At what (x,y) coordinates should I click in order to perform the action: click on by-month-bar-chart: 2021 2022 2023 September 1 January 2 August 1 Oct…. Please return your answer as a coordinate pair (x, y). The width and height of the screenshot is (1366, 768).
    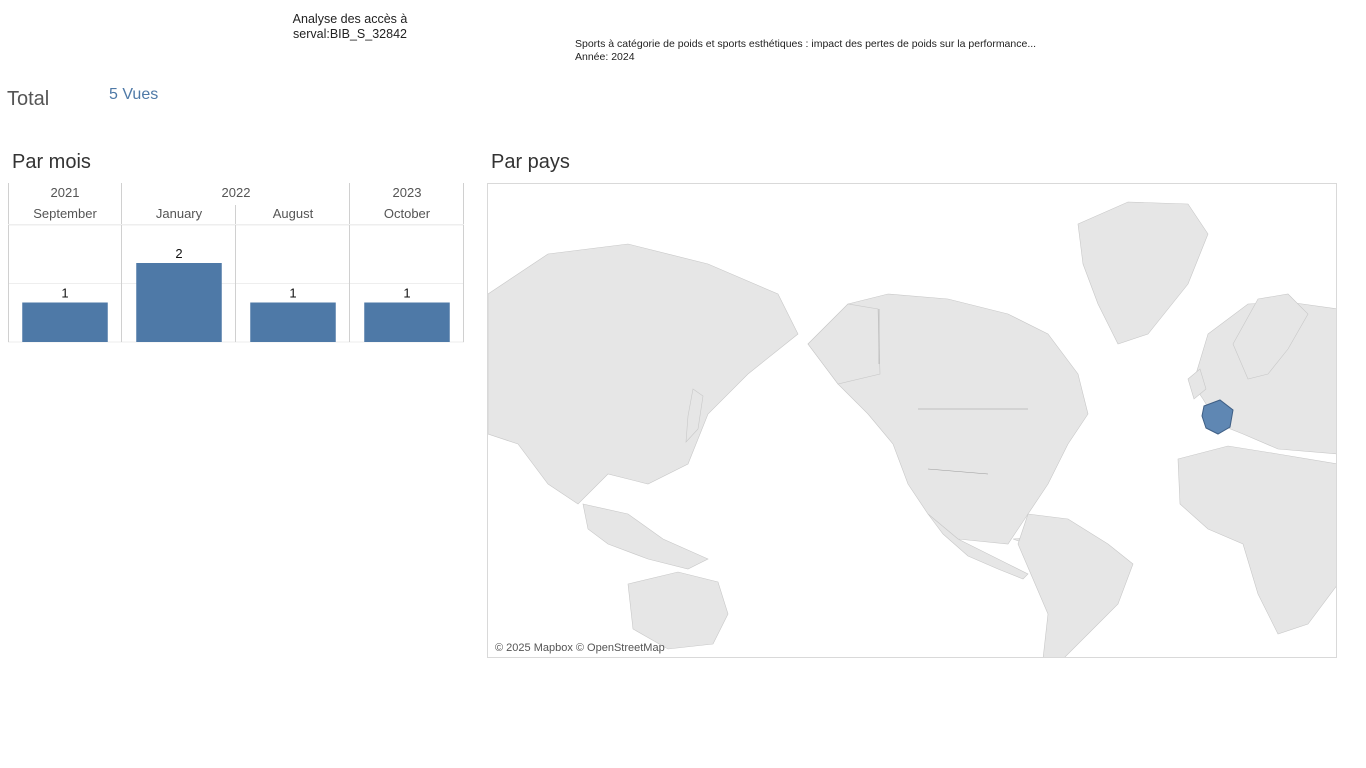
    Looking at the image, I should click on (236, 264).